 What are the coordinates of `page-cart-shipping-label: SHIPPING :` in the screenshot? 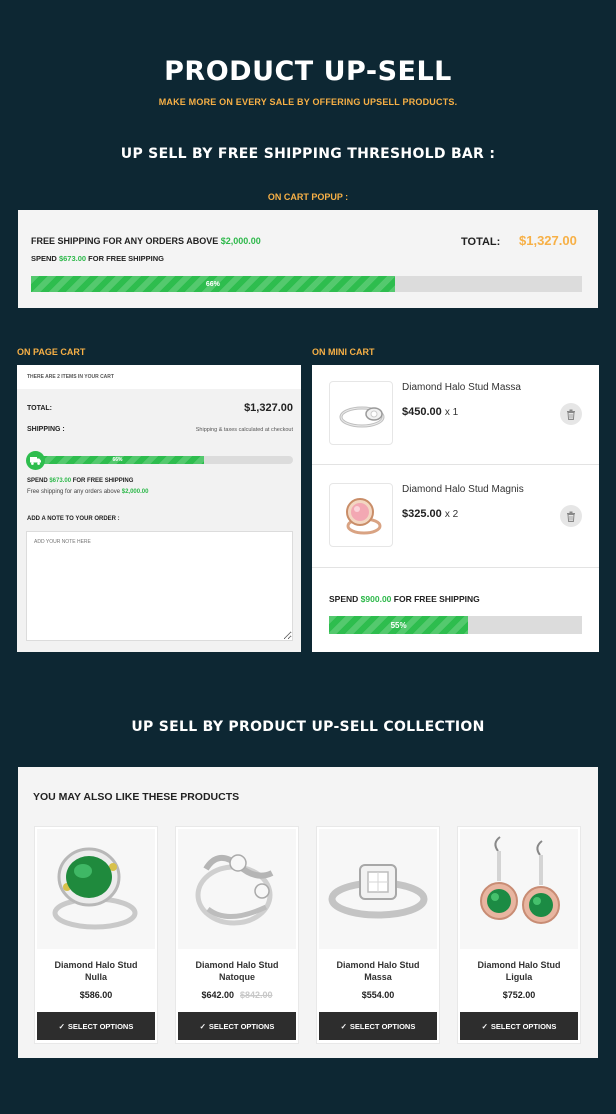 It's located at (46, 429).